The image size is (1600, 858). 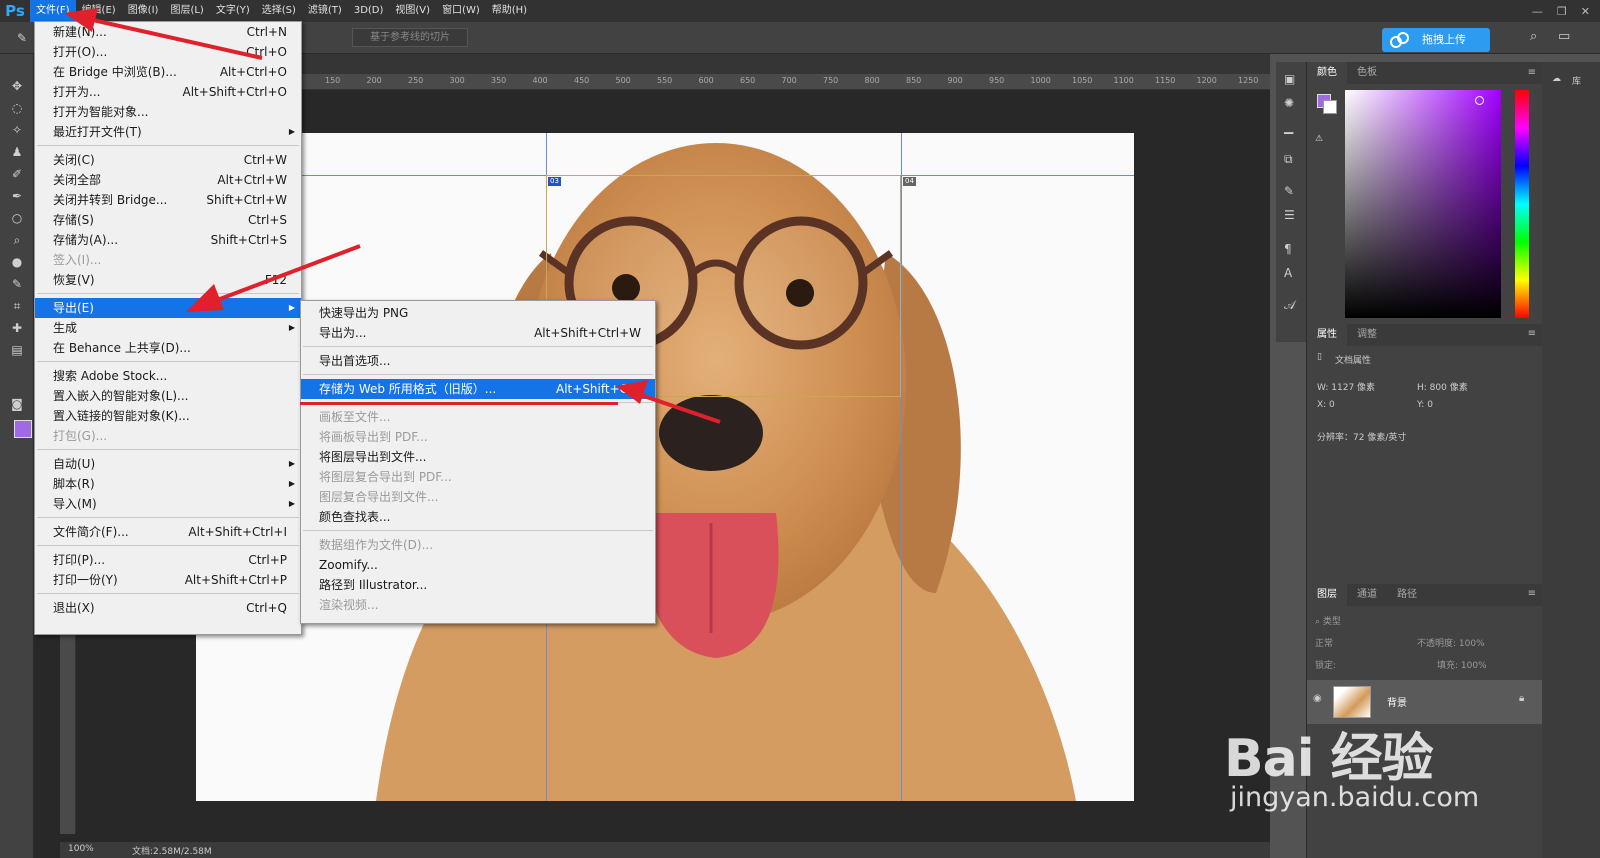 I want to click on panel-menu-icon: ≡, so click(x=1532, y=72).